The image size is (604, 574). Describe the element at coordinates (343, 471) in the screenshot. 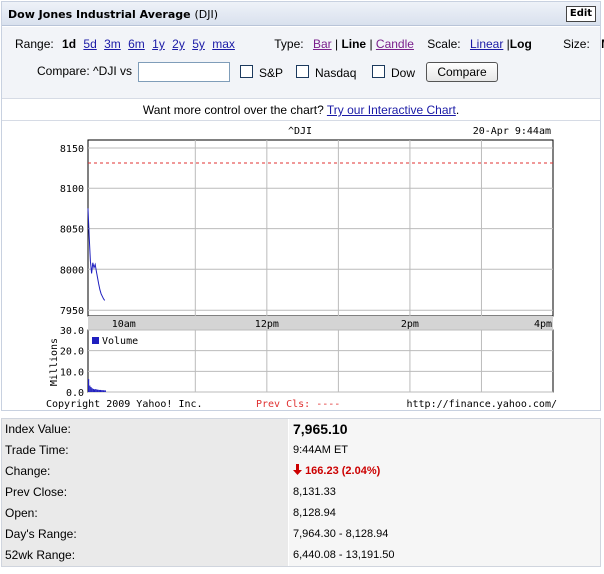

I see `quote-value: 166.23 (2.04%)` at that location.